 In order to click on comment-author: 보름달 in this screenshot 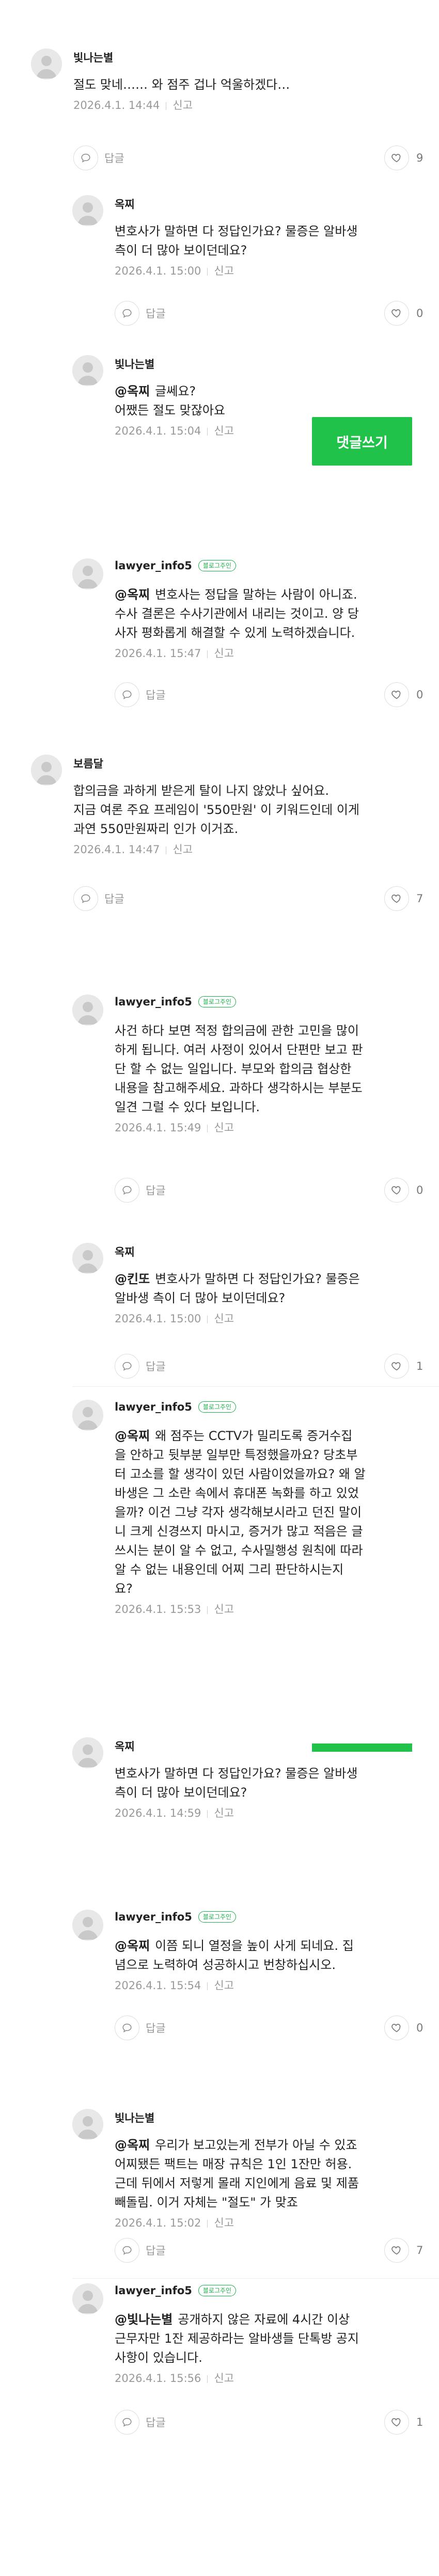, I will do `click(88, 763)`.